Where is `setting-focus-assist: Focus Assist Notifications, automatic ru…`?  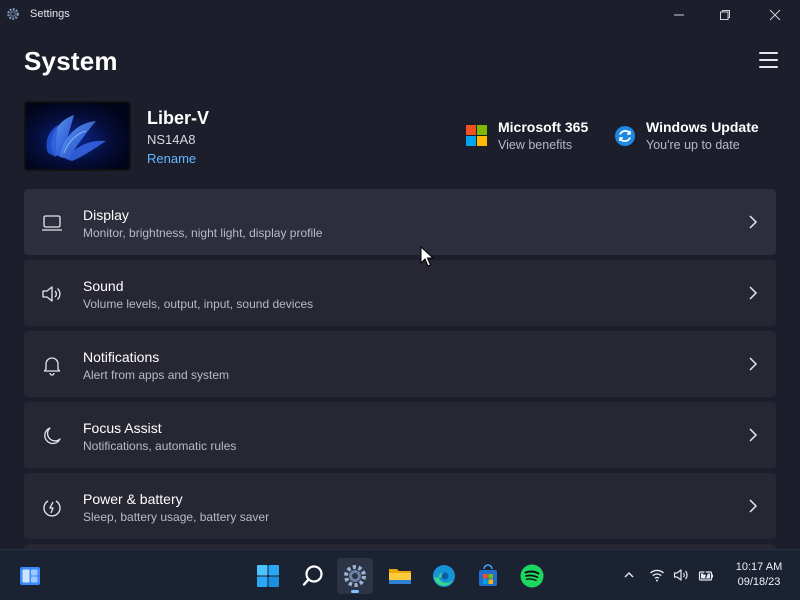 setting-focus-assist: Focus Assist Notifications, automatic ru… is located at coordinates (400, 435).